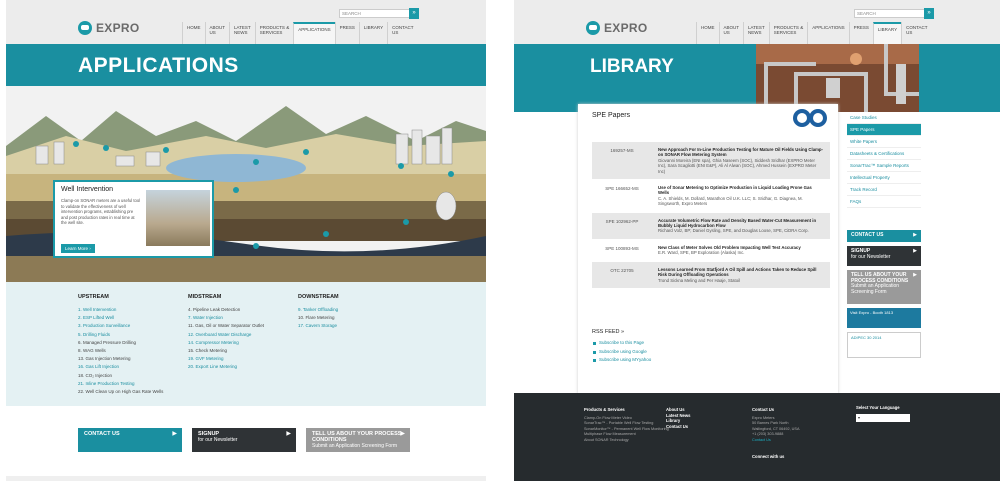 The width and height of the screenshot is (1000, 481). I want to click on well-site-photo, so click(178, 218).